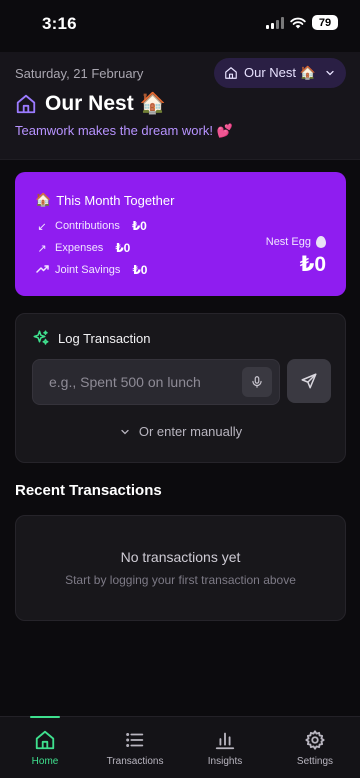 This screenshot has height=778, width=360. I want to click on summary-title: 🏠 This Month Together, so click(105, 200).